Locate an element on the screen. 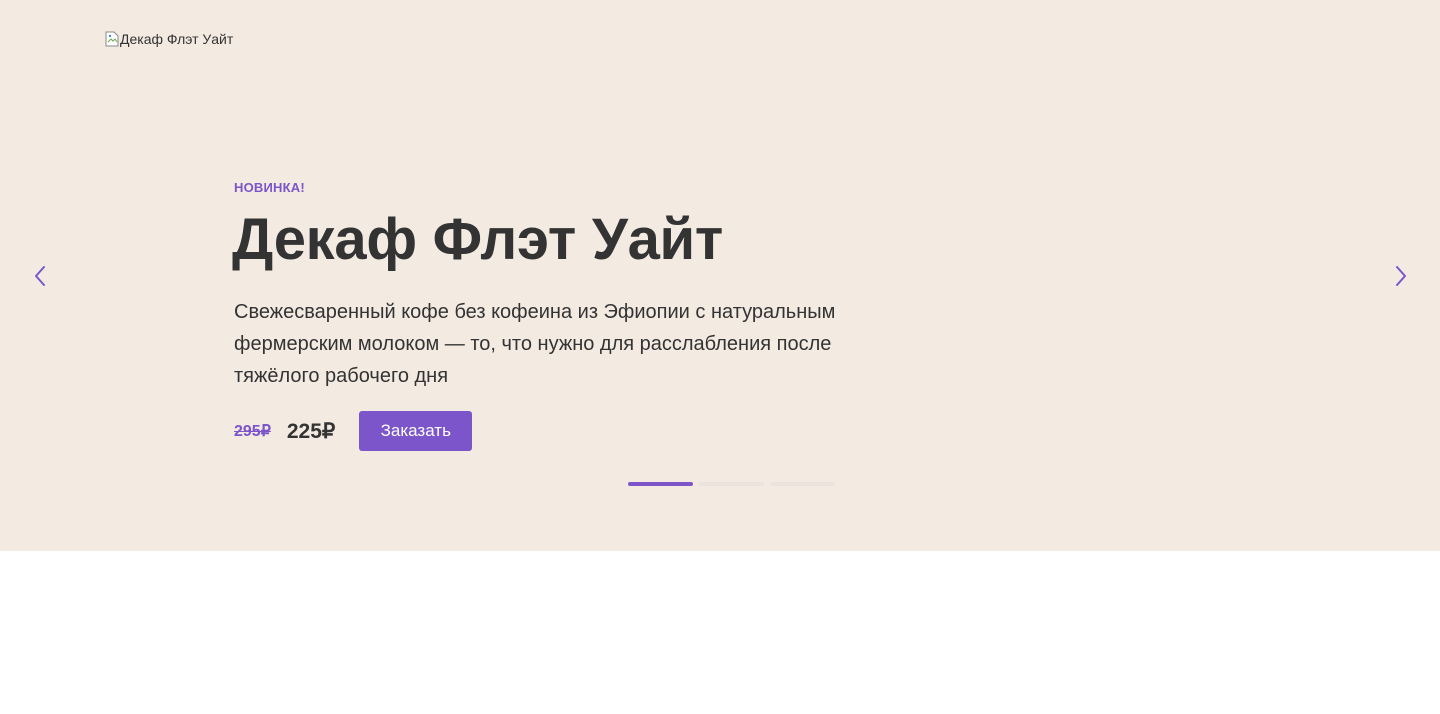  next-slide-button is located at coordinates (1401, 276).